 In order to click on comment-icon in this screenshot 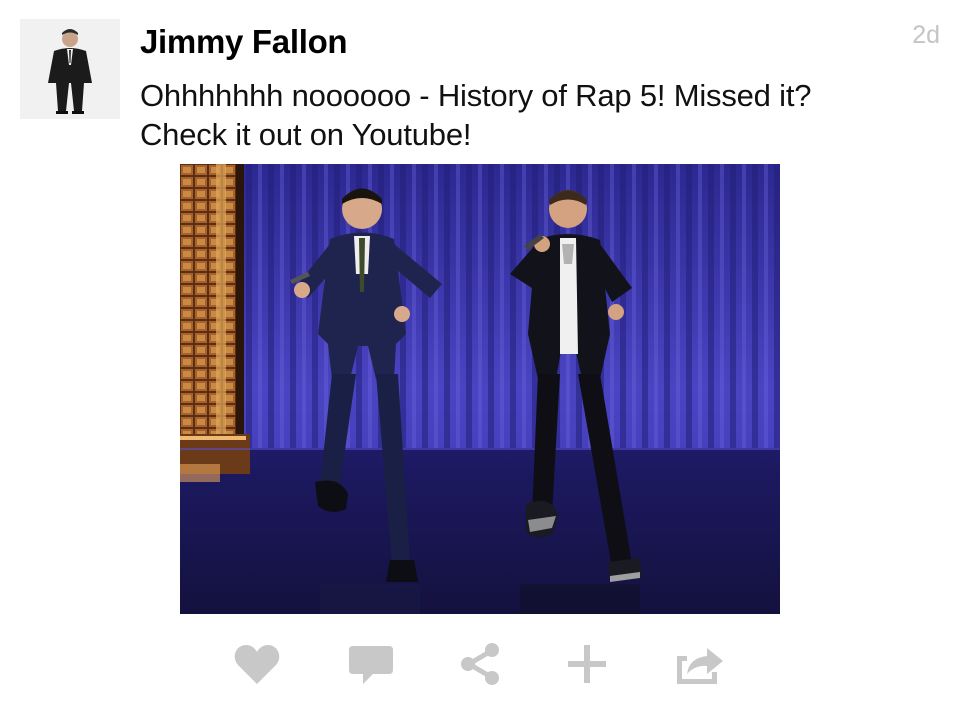, I will do `click(371, 665)`.